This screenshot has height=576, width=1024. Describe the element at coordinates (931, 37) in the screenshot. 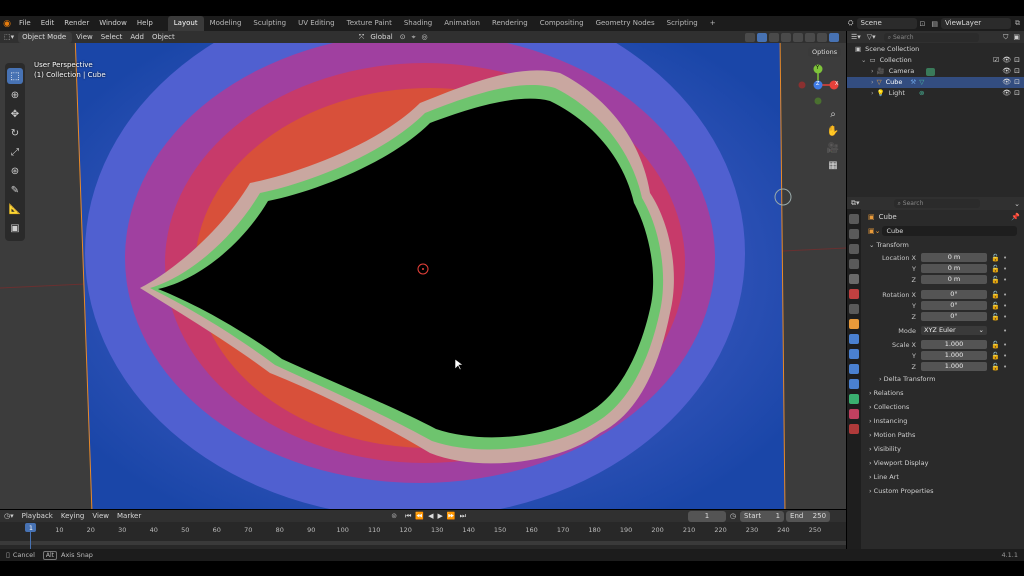

I see `outliner-search-field: ⌕ Search` at that location.